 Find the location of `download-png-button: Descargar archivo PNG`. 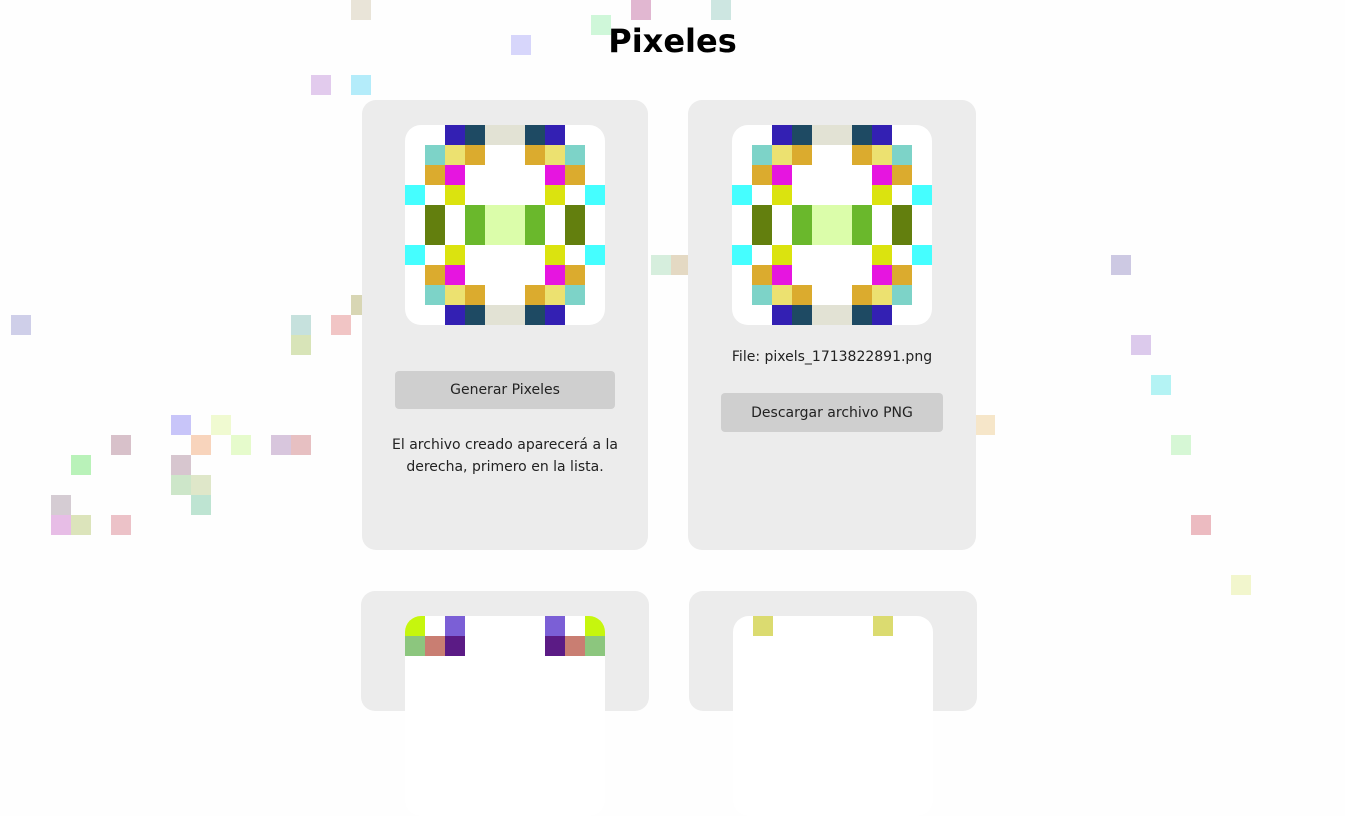

download-png-button: Descargar archivo PNG is located at coordinates (832, 412).